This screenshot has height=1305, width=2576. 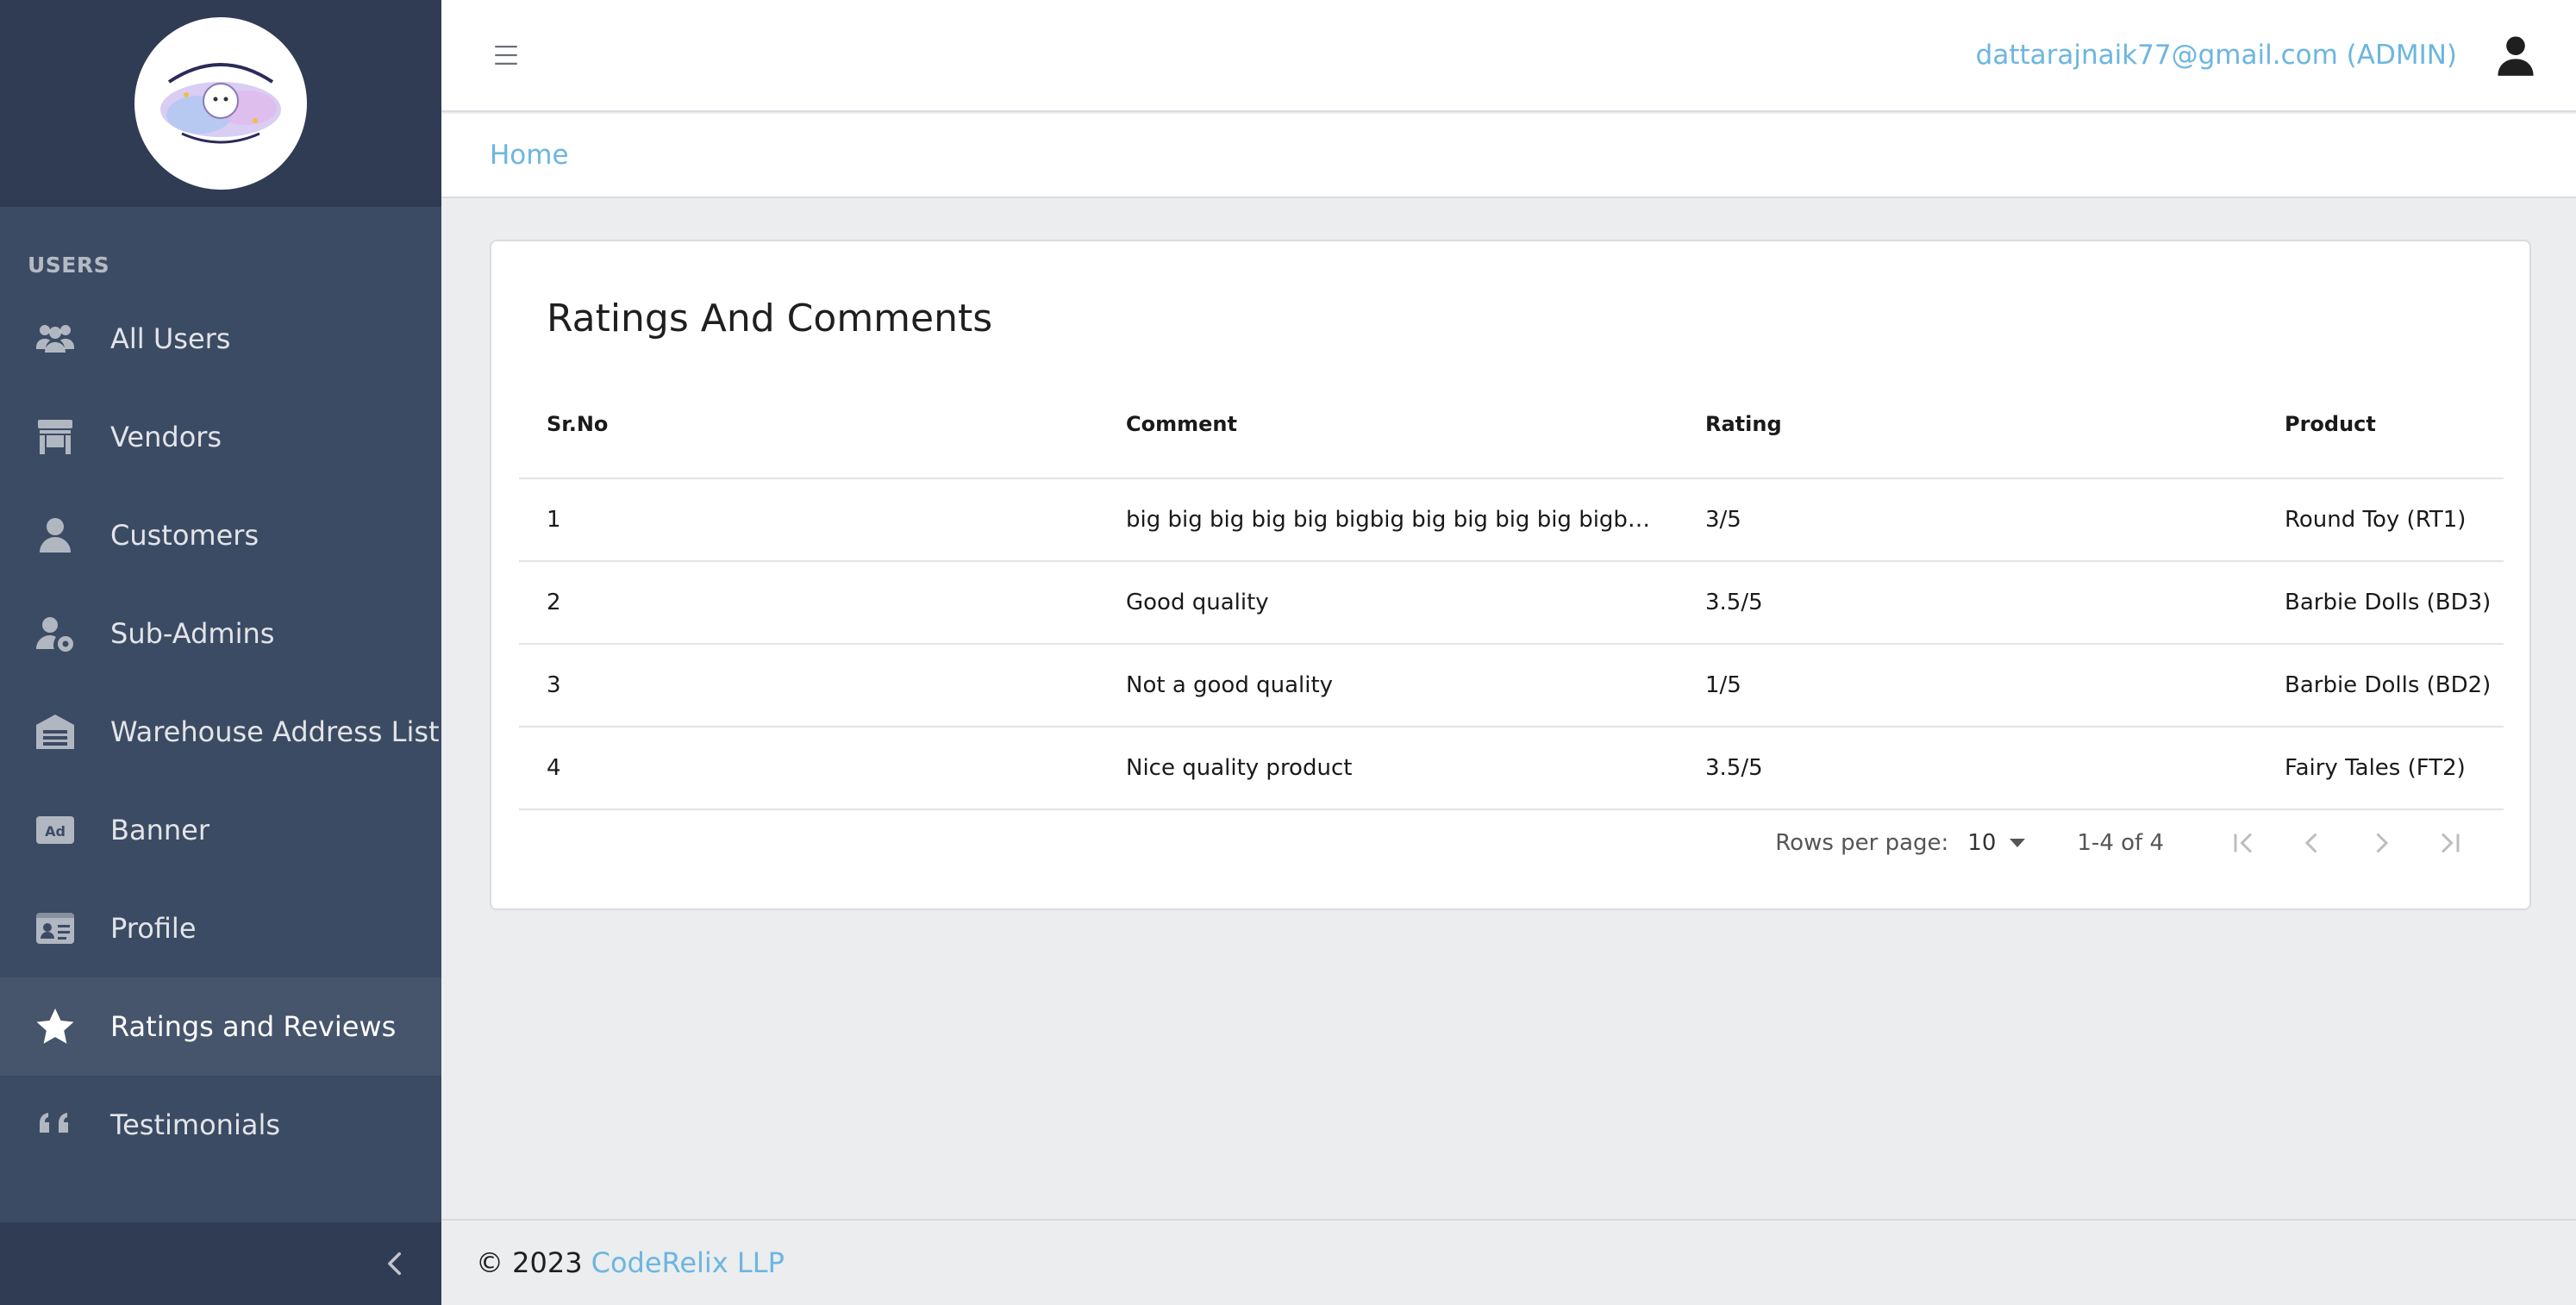 What do you see at coordinates (1508, 56) in the screenshot?
I see `top-header: dattarajnaik77@gmail.com (ADMIN)` at bounding box center [1508, 56].